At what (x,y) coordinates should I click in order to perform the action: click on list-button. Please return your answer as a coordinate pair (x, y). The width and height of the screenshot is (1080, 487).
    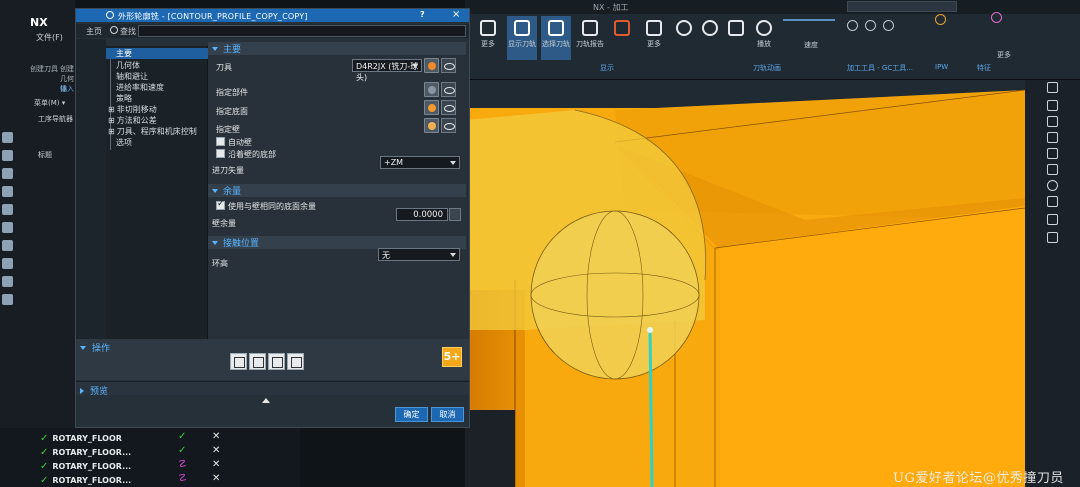
    Looking at the image, I should click on (295, 361).